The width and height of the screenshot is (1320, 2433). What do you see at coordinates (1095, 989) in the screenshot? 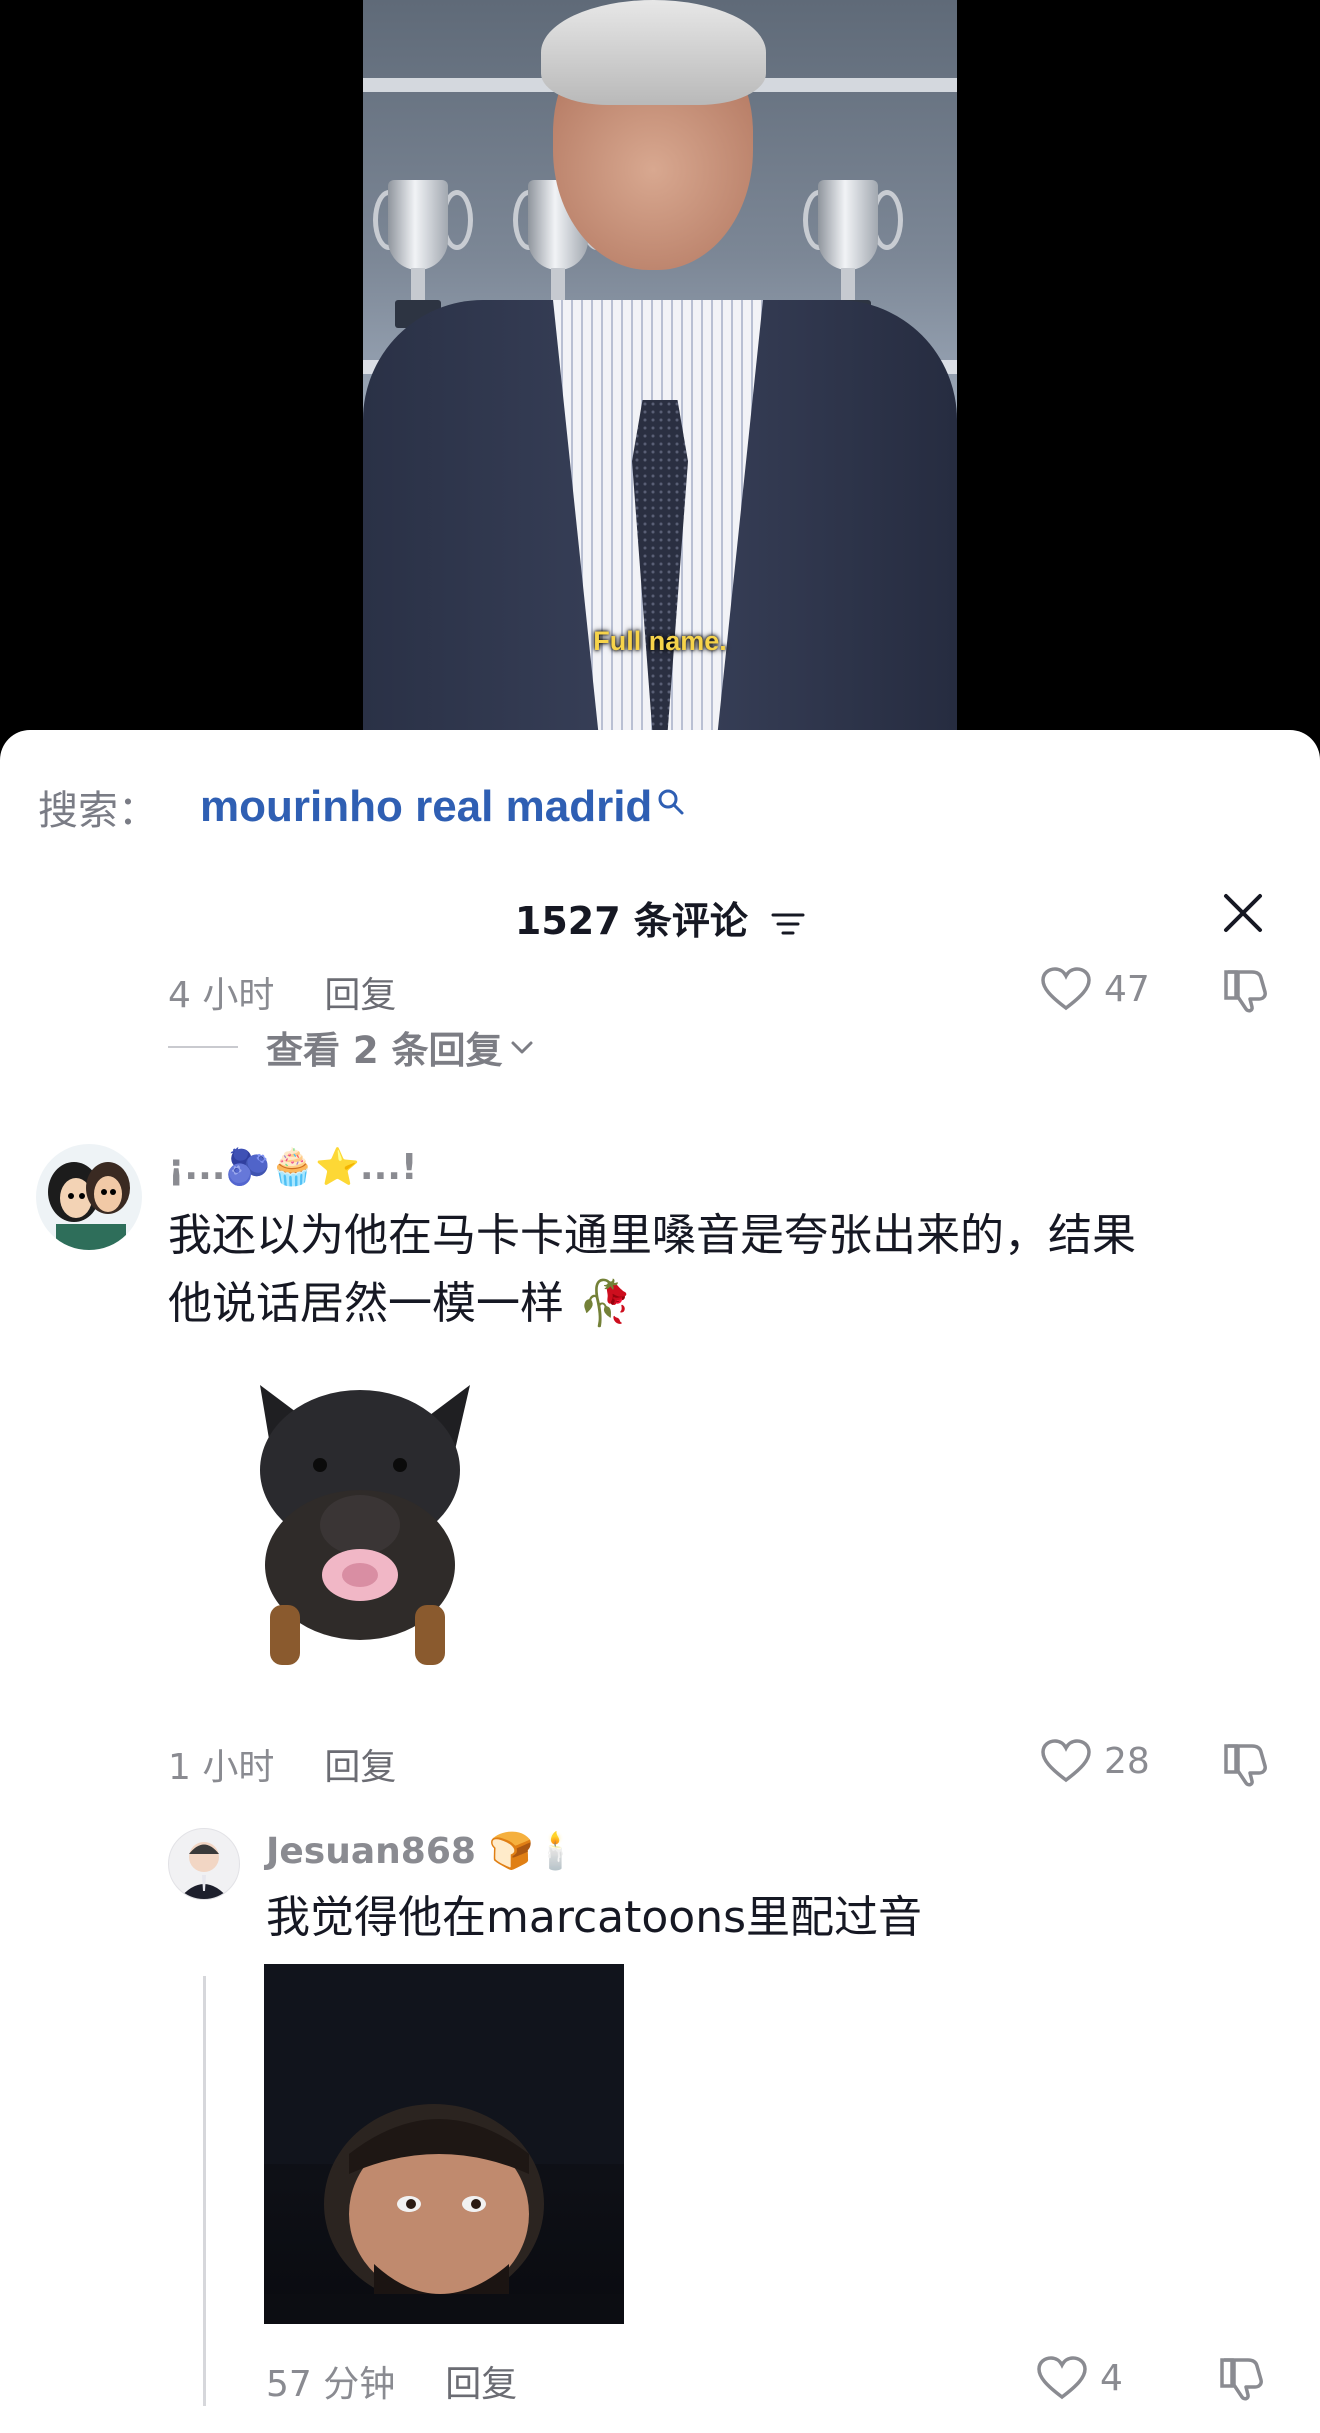
I see `like-button: 47` at bounding box center [1095, 989].